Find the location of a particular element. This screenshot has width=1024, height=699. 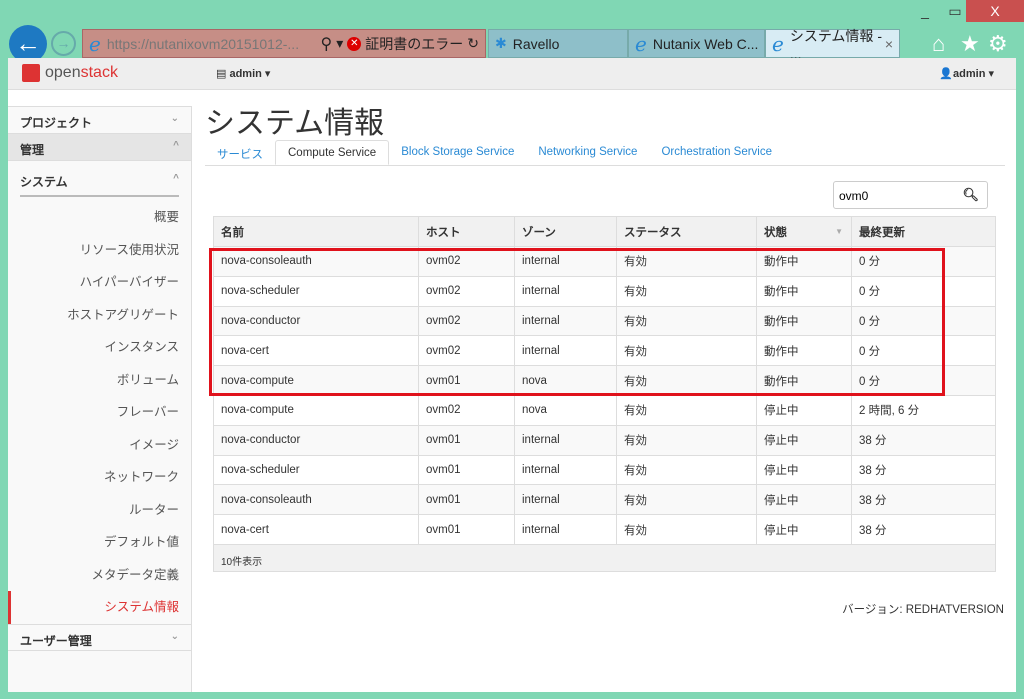

project-dropdown: ▤ admin ▾ is located at coordinates (243, 73).